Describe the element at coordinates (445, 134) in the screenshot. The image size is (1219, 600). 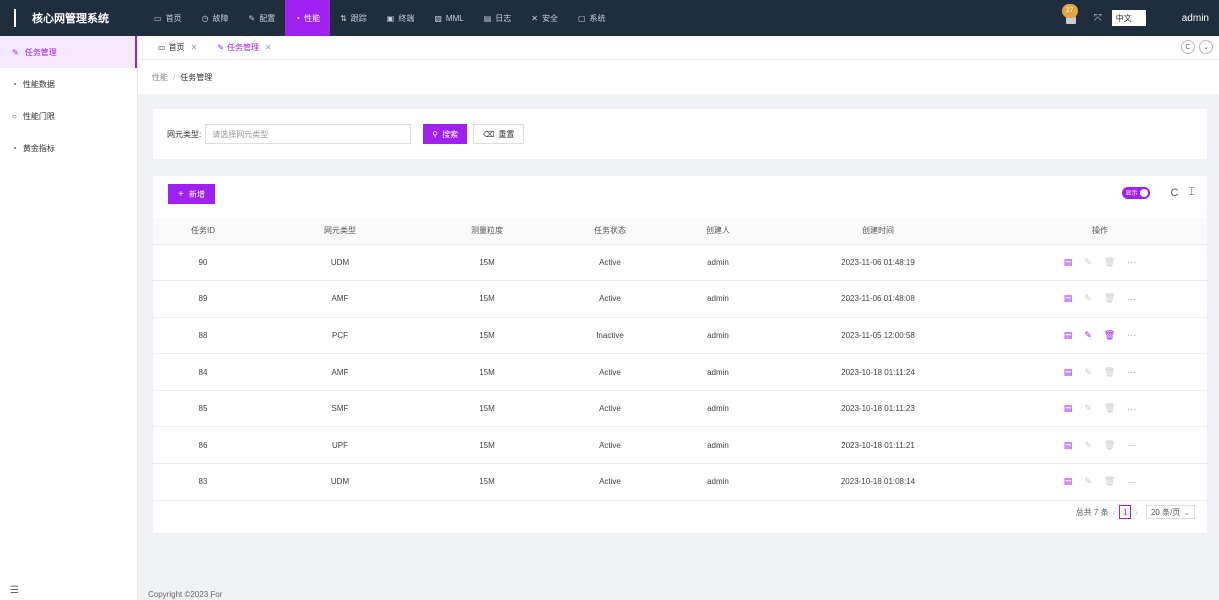
I see `search-button: ⚲ 搜索` at that location.